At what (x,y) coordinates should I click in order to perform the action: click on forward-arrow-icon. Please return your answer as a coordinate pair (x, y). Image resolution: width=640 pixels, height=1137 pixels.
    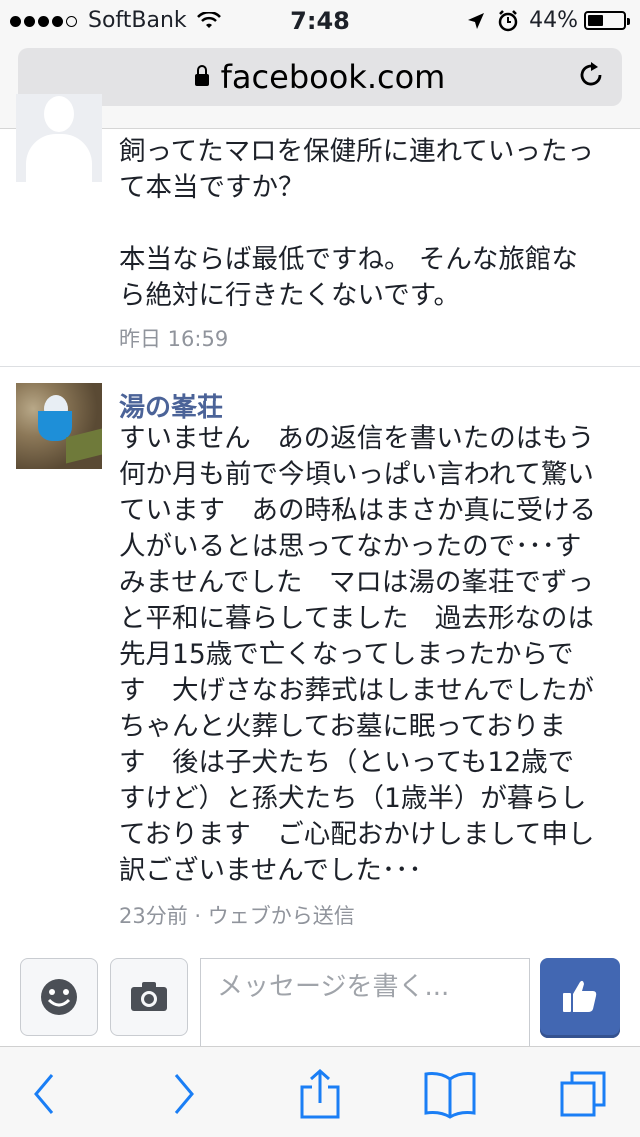
    Looking at the image, I should click on (182, 1094).